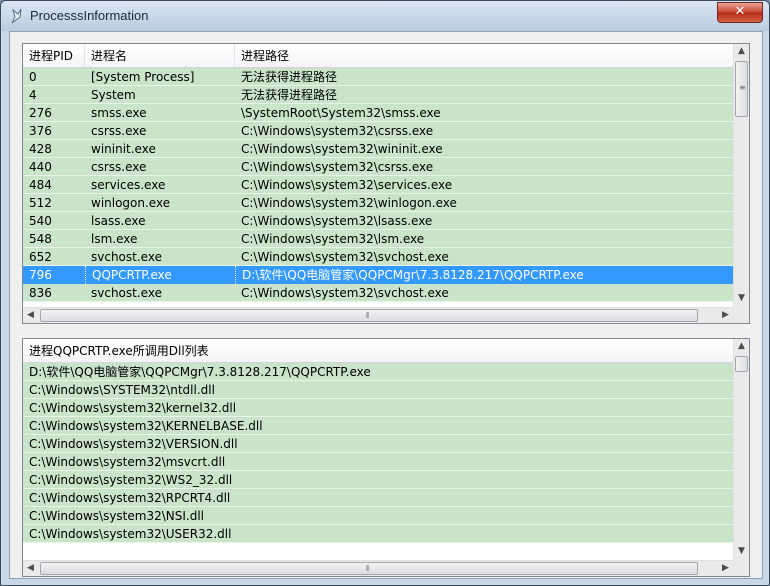  I want to click on dll-path-cell: C:\Windows\system32\VERSION.dll, so click(133, 444).